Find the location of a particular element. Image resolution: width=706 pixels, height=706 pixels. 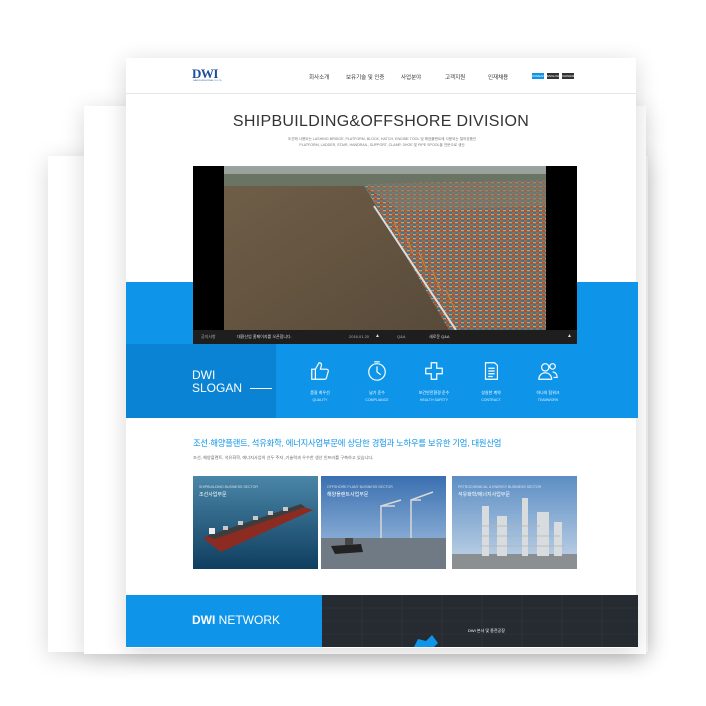

slogan-item-contract: 성실한 계약 CONTRACT is located at coordinates (491, 381).